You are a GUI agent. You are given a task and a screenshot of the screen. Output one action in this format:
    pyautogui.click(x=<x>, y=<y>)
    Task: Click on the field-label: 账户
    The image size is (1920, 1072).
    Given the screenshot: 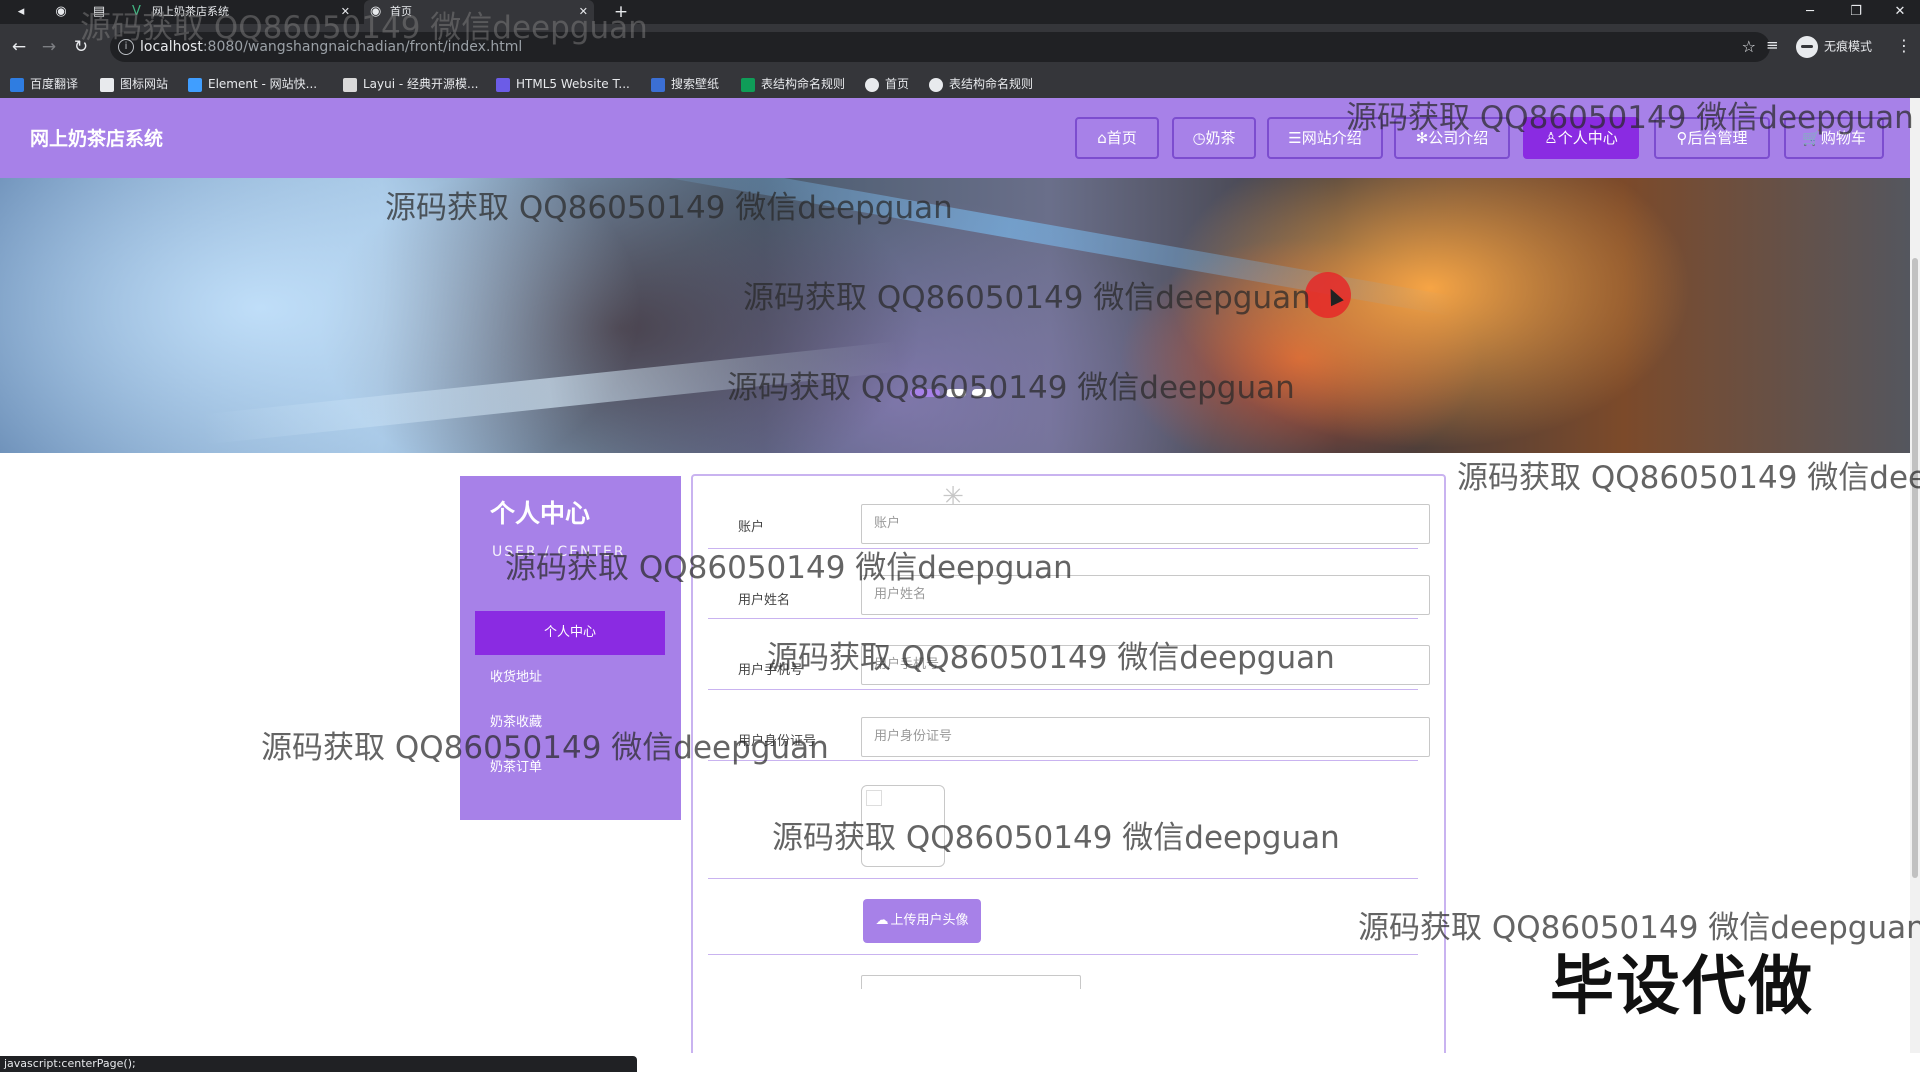 What is the action you would take?
    pyautogui.click(x=751, y=527)
    